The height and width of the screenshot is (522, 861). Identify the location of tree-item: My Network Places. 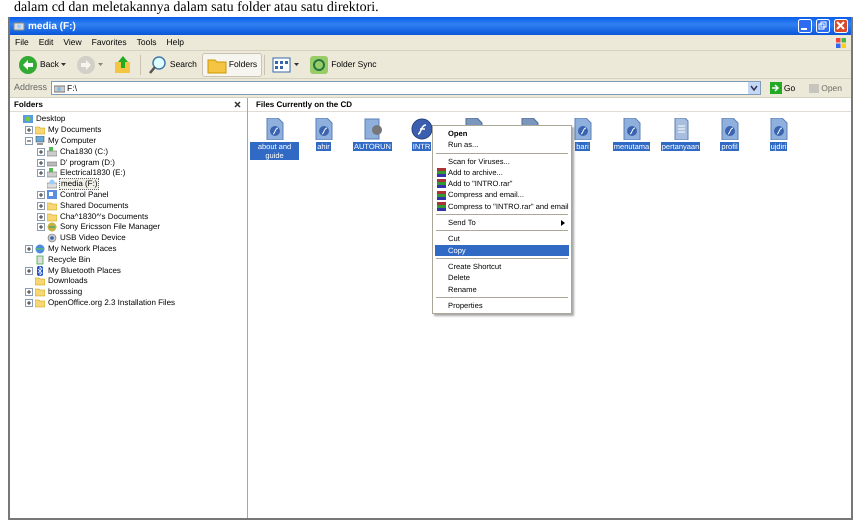
(82, 249).